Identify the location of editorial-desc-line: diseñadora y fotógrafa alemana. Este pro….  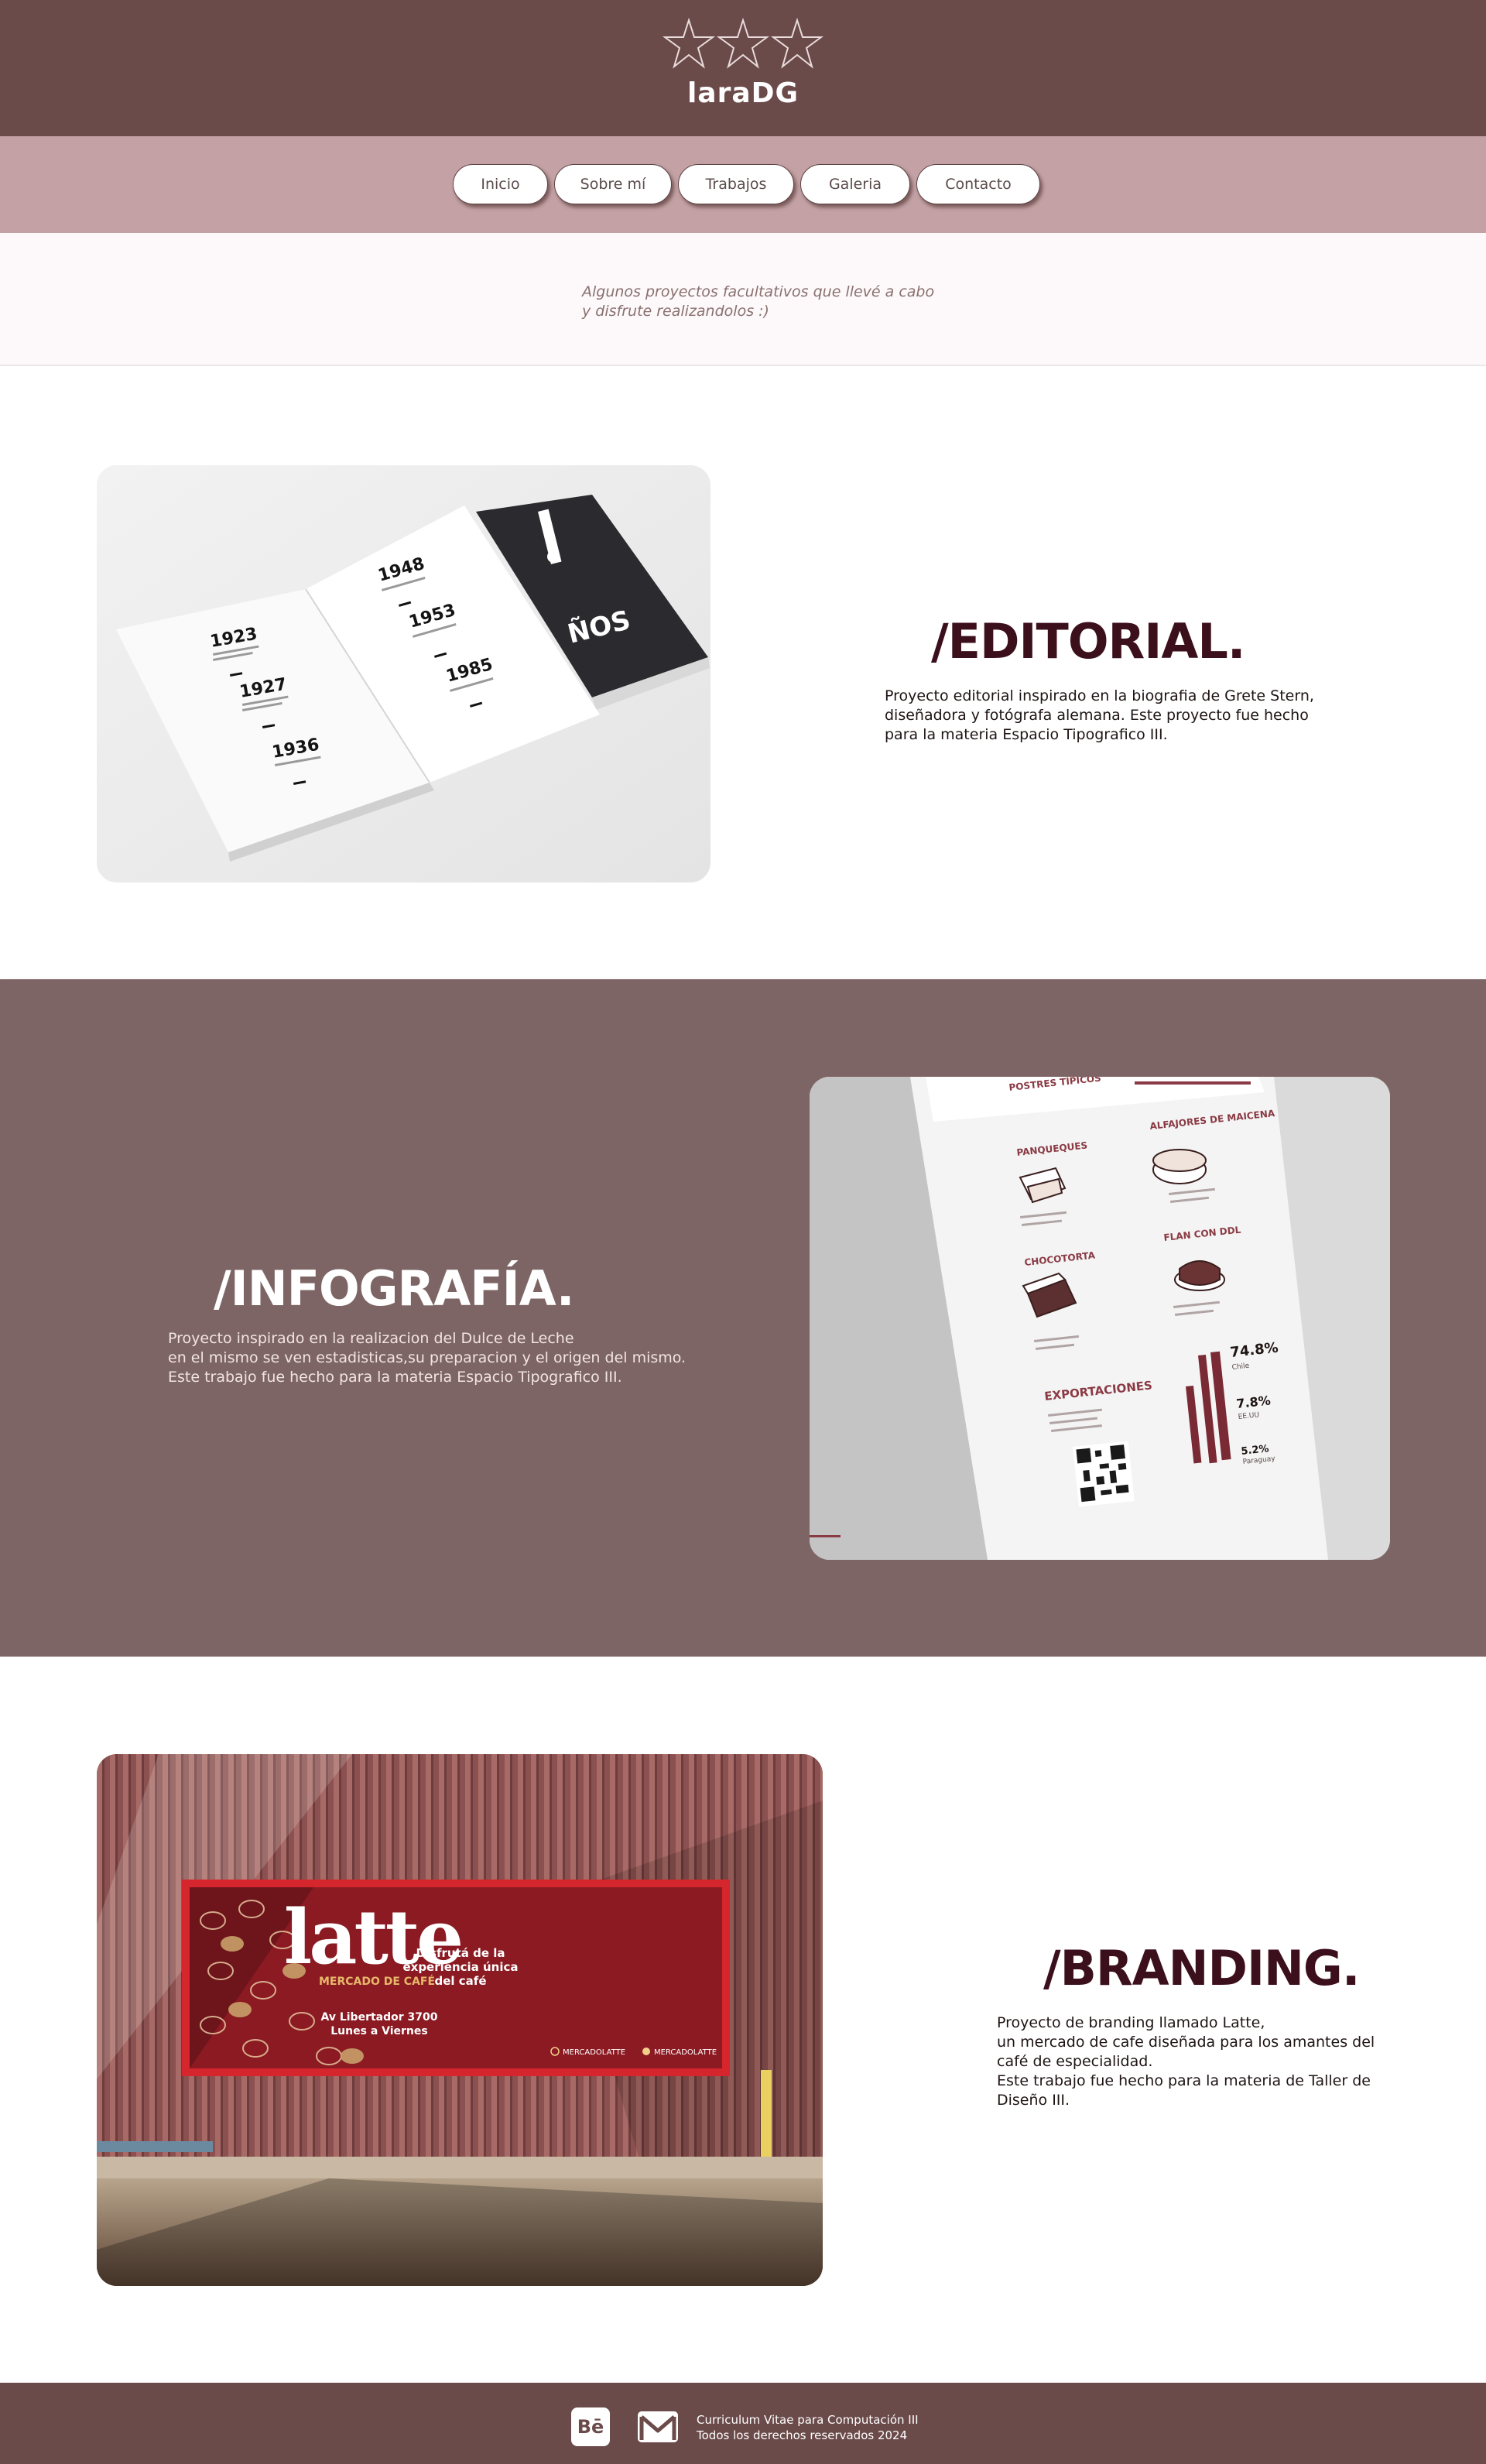
(1097, 715).